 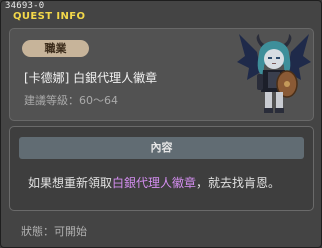 What do you see at coordinates (238, 183) in the screenshot?
I see `content-text-after: ，就去找肯恩。` at bounding box center [238, 183].